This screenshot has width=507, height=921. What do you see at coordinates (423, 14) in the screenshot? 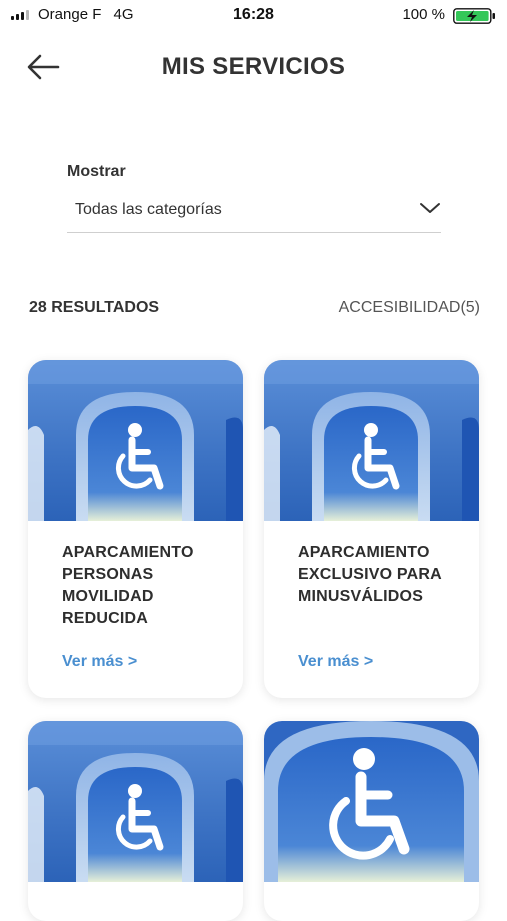
I see `battery-percentage: 100 %` at bounding box center [423, 14].